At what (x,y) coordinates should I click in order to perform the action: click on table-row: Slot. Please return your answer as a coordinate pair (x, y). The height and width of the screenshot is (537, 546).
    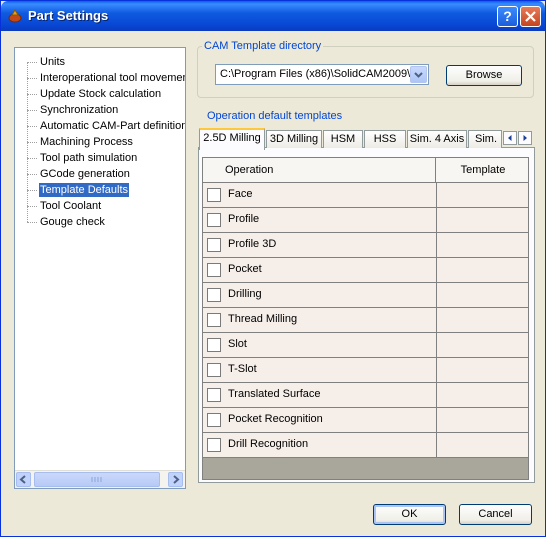
    Looking at the image, I should click on (365, 345).